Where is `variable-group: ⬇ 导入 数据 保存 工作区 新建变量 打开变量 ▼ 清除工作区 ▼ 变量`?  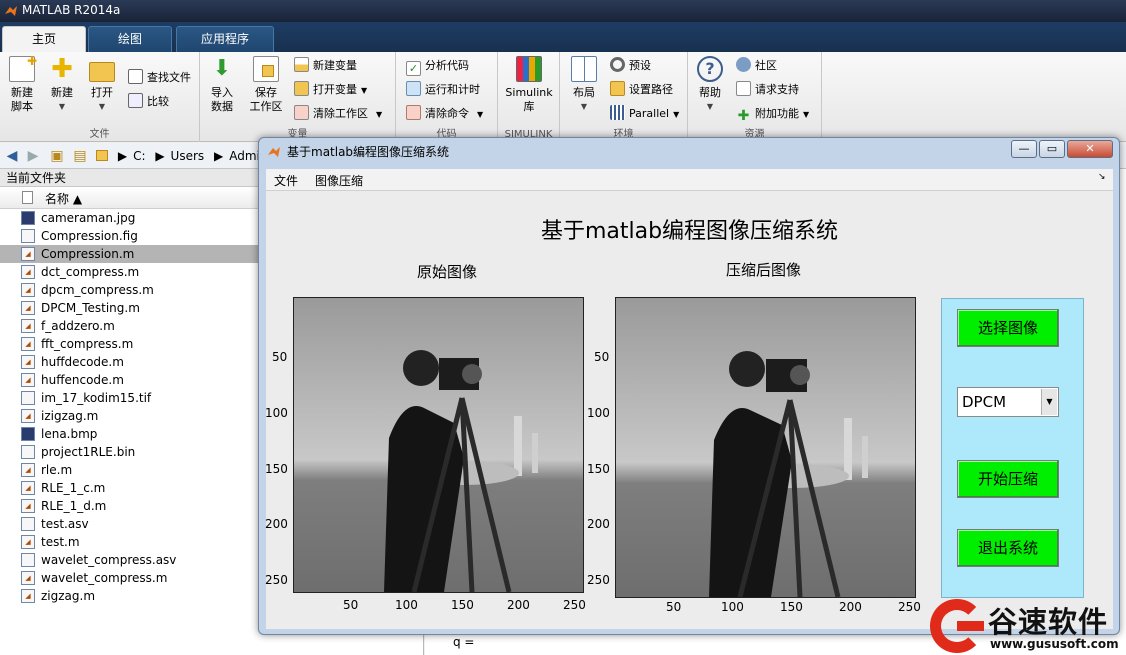 variable-group: ⬇ 导入 数据 保存 工作区 新建变量 打开变量 ▼ 清除工作区 ▼ 变量 is located at coordinates (298, 97).